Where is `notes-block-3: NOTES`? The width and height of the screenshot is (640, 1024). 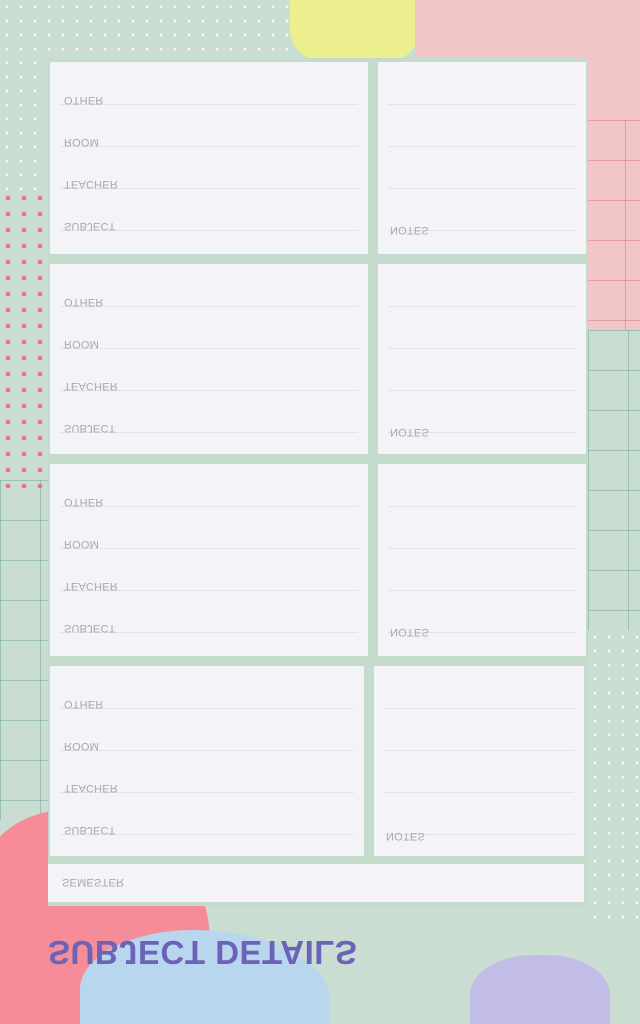
notes-block-3: NOTES is located at coordinates (482, 560).